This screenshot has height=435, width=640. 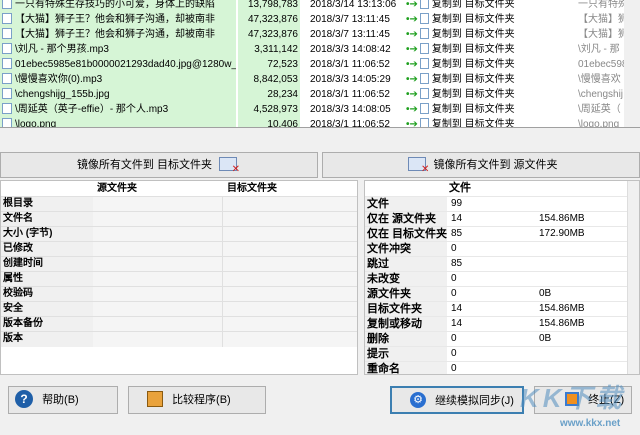 I want to click on mirror-to-source-button: ✕ 镜像所有文件到 源文件夹, so click(x=481, y=165).